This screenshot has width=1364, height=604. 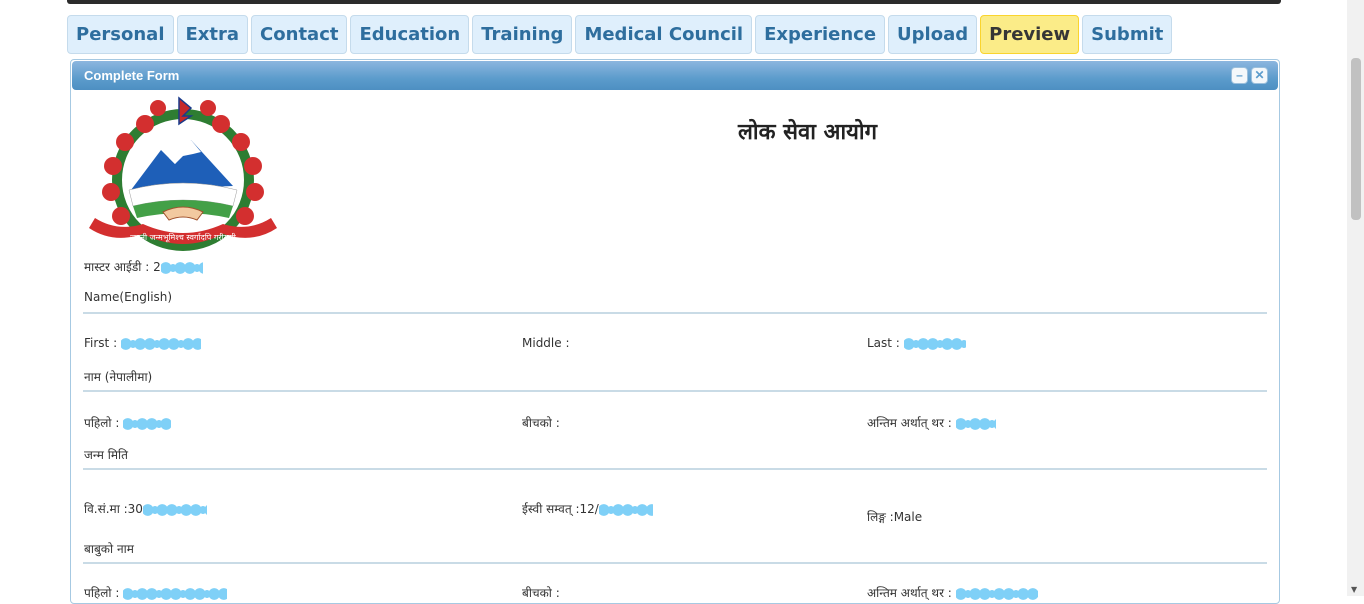 What do you see at coordinates (1259, 75) in the screenshot?
I see `close-icon: ✕` at bounding box center [1259, 75].